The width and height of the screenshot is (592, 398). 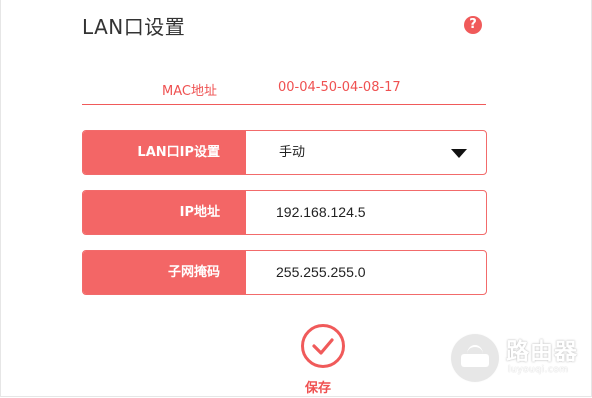 What do you see at coordinates (366, 212) in the screenshot?
I see `ip-address-input` at bounding box center [366, 212].